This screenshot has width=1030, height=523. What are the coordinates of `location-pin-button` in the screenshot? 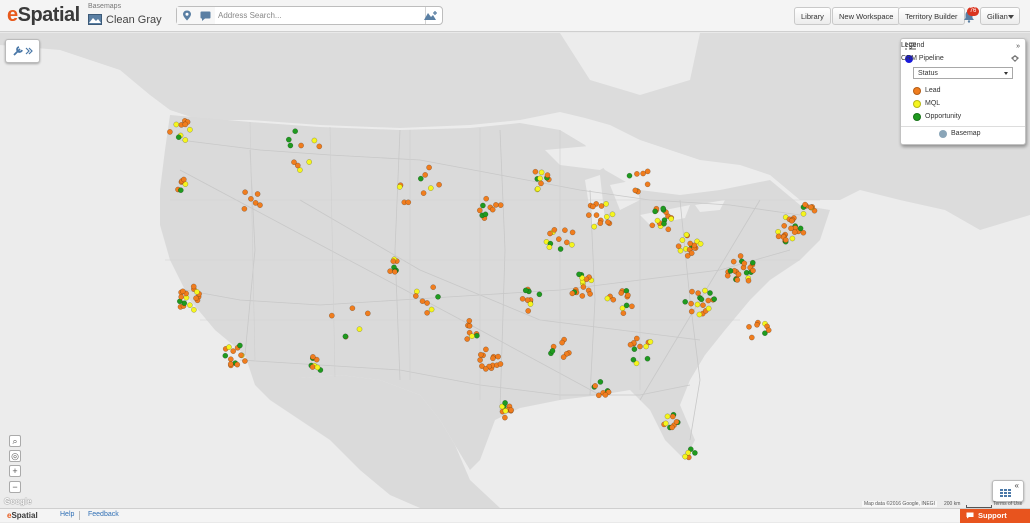 It's located at (187, 15).